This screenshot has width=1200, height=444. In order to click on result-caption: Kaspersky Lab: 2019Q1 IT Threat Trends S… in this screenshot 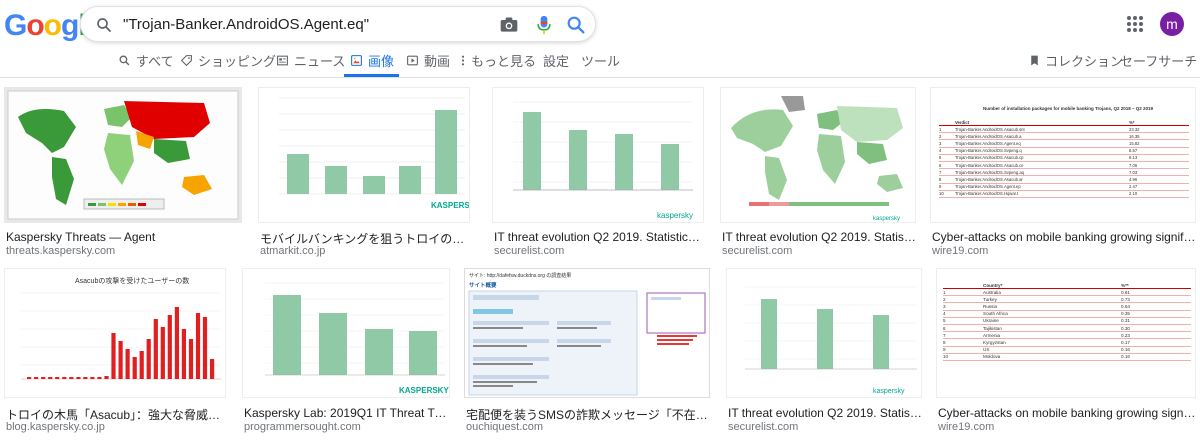, I will do `click(347, 413)`.